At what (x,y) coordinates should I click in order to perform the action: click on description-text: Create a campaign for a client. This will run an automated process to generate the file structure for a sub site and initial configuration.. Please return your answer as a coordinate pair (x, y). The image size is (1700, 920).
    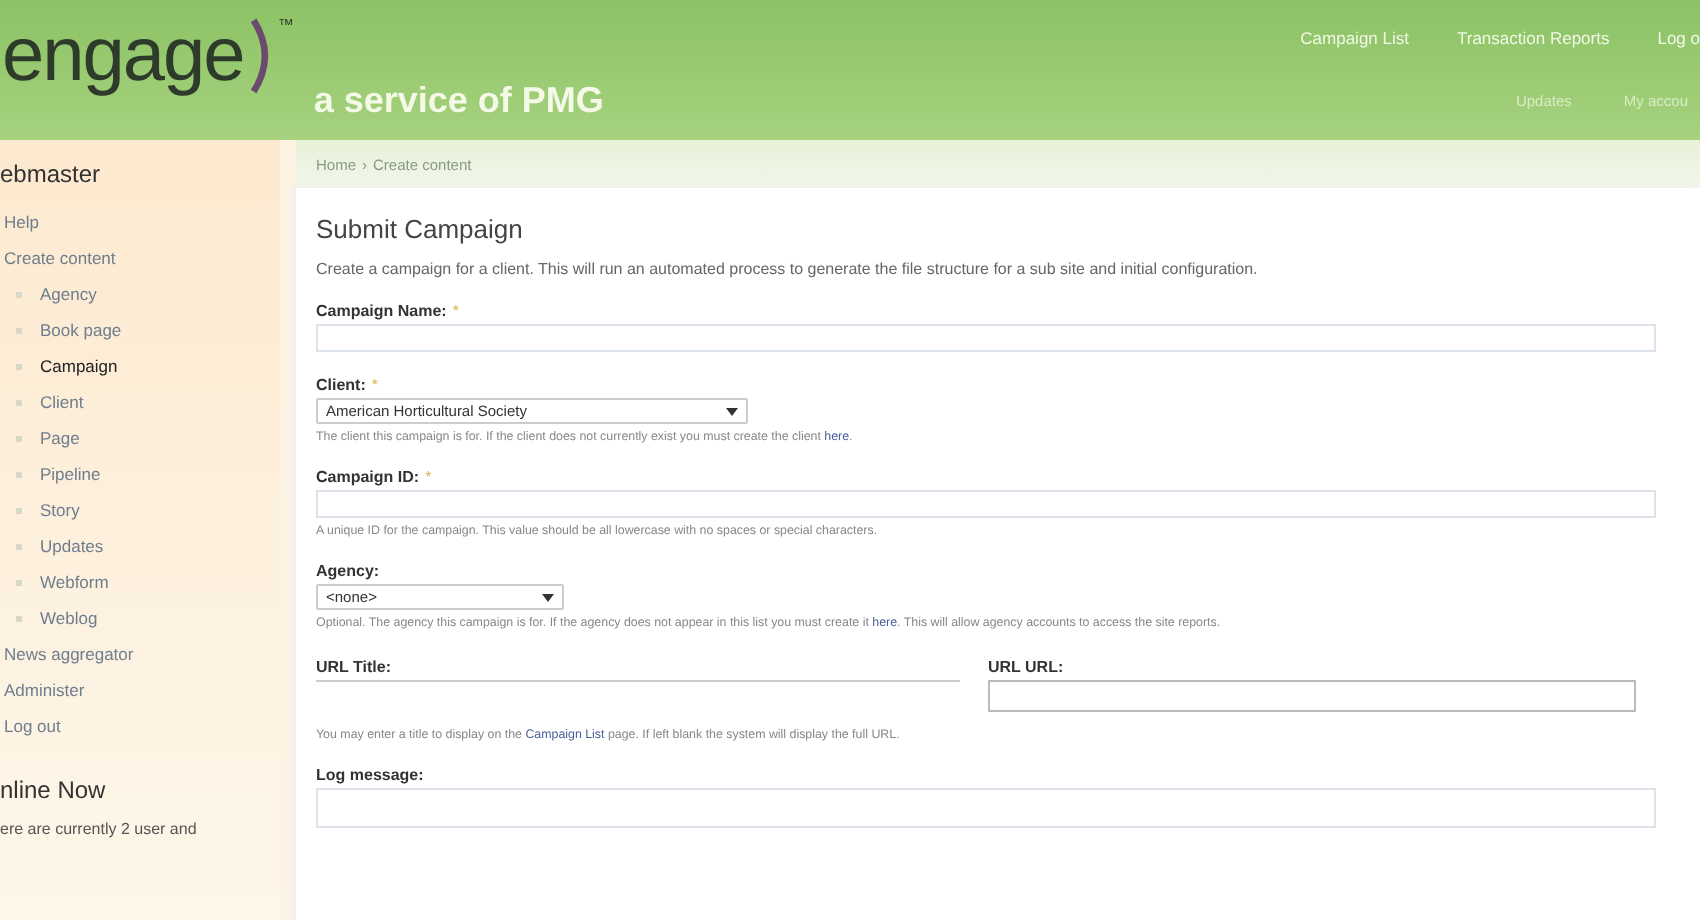
    Looking at the image, I should click on (788, 269).